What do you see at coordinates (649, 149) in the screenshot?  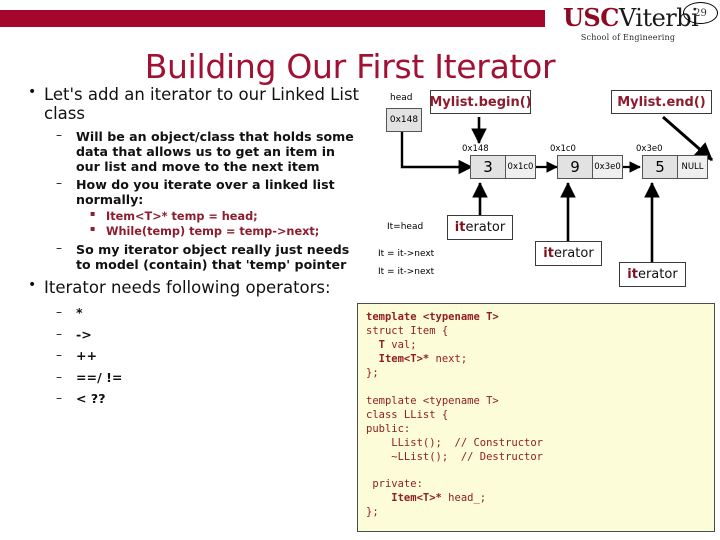 I see `node-address-3: 0x3e0` at bounding box center [649, 149].